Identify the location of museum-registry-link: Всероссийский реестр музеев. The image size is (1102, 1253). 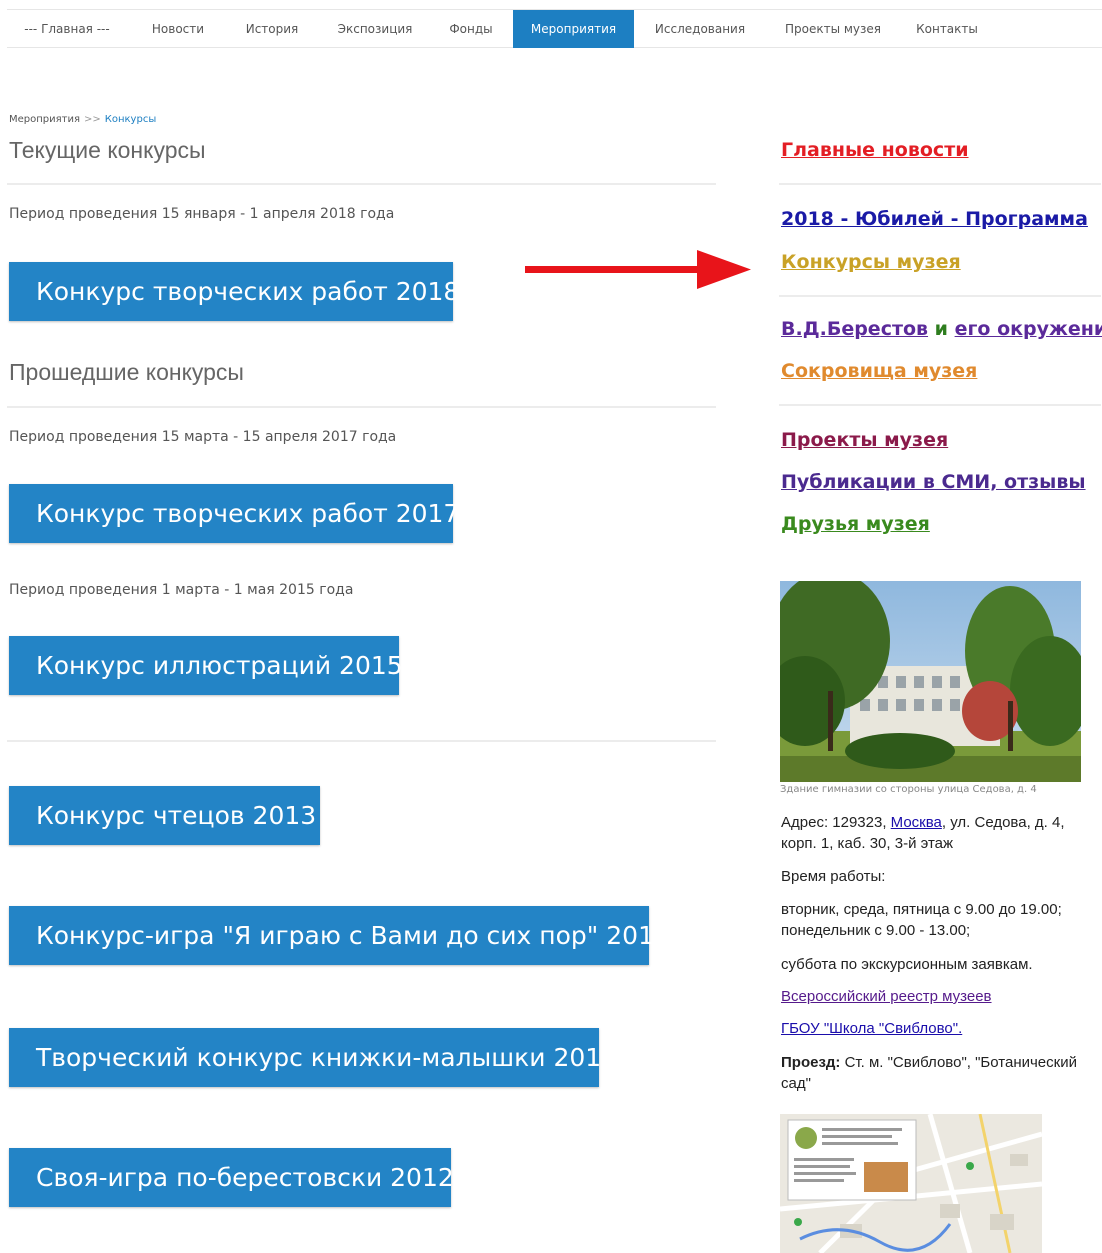
(886, 996).